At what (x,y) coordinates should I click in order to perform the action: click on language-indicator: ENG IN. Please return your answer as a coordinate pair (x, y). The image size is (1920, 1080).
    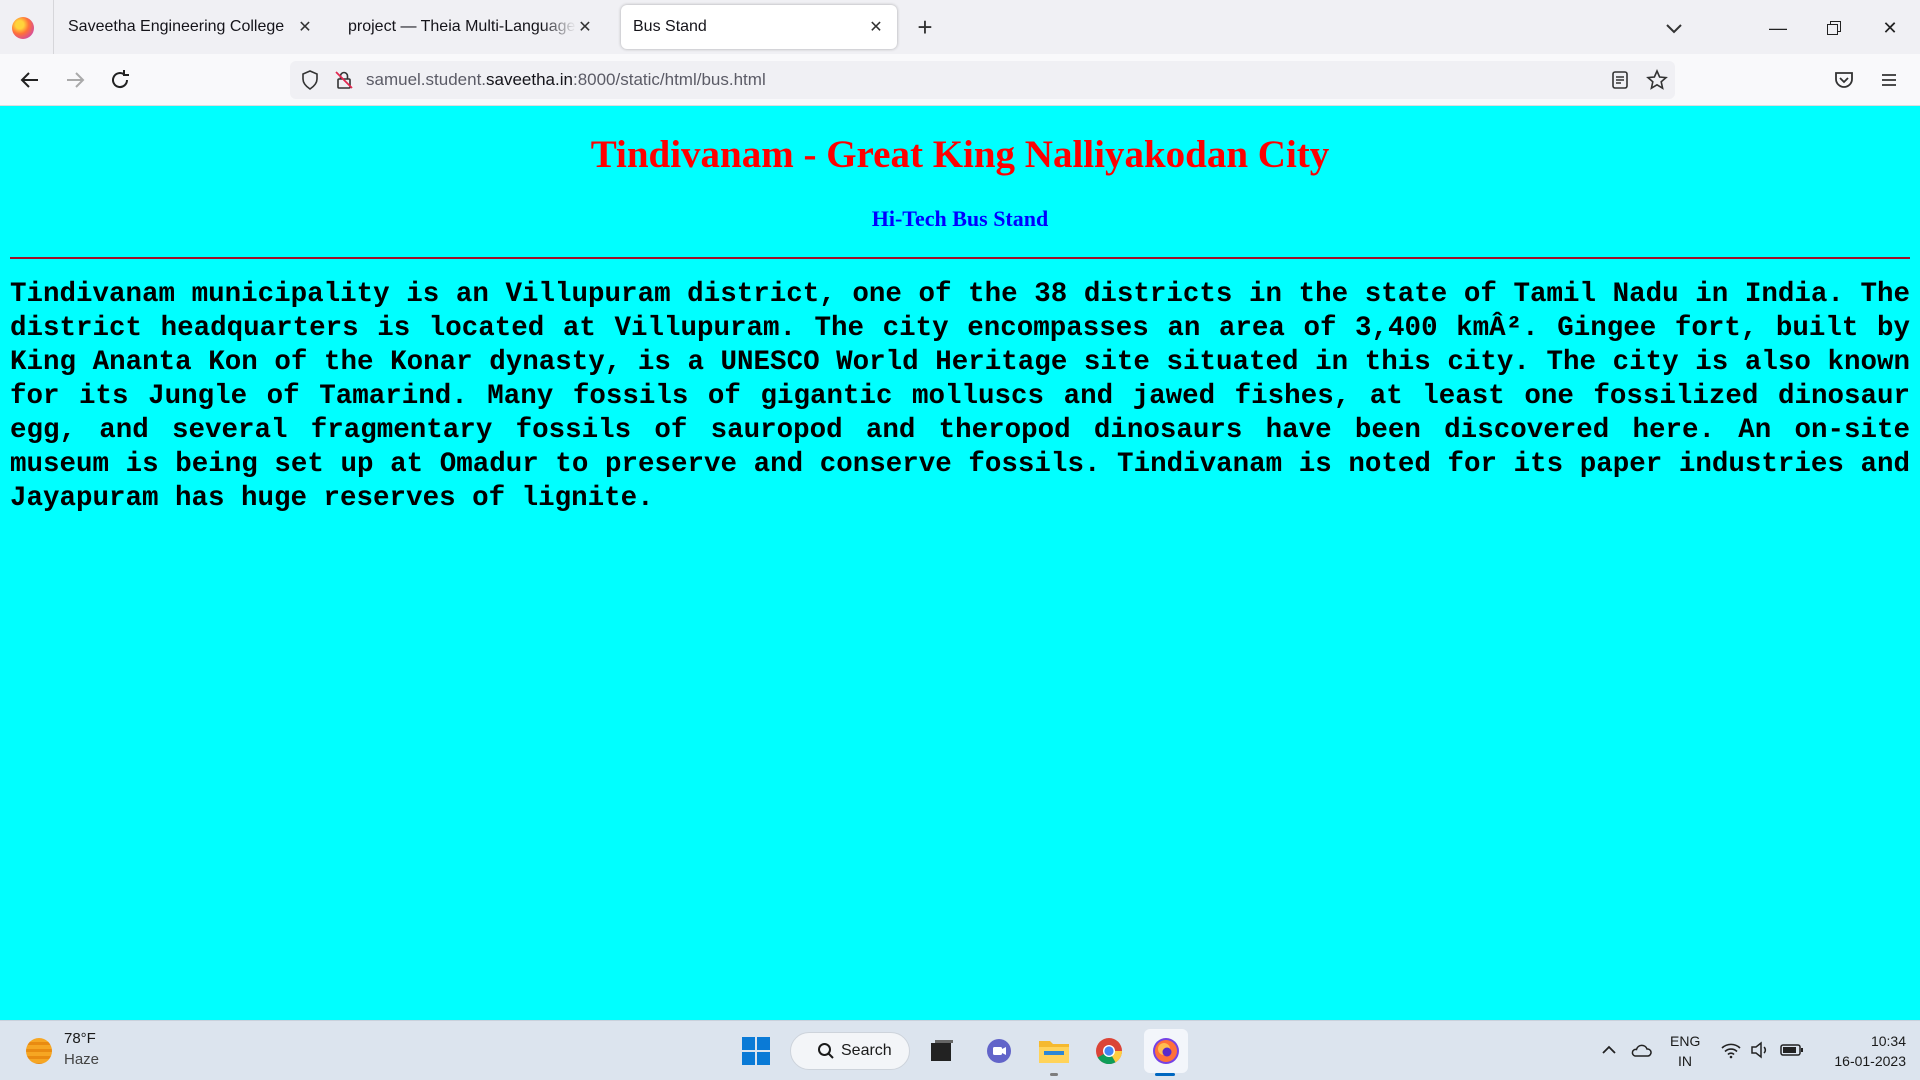
    Looking at the image, I should click on (1685, 1051).